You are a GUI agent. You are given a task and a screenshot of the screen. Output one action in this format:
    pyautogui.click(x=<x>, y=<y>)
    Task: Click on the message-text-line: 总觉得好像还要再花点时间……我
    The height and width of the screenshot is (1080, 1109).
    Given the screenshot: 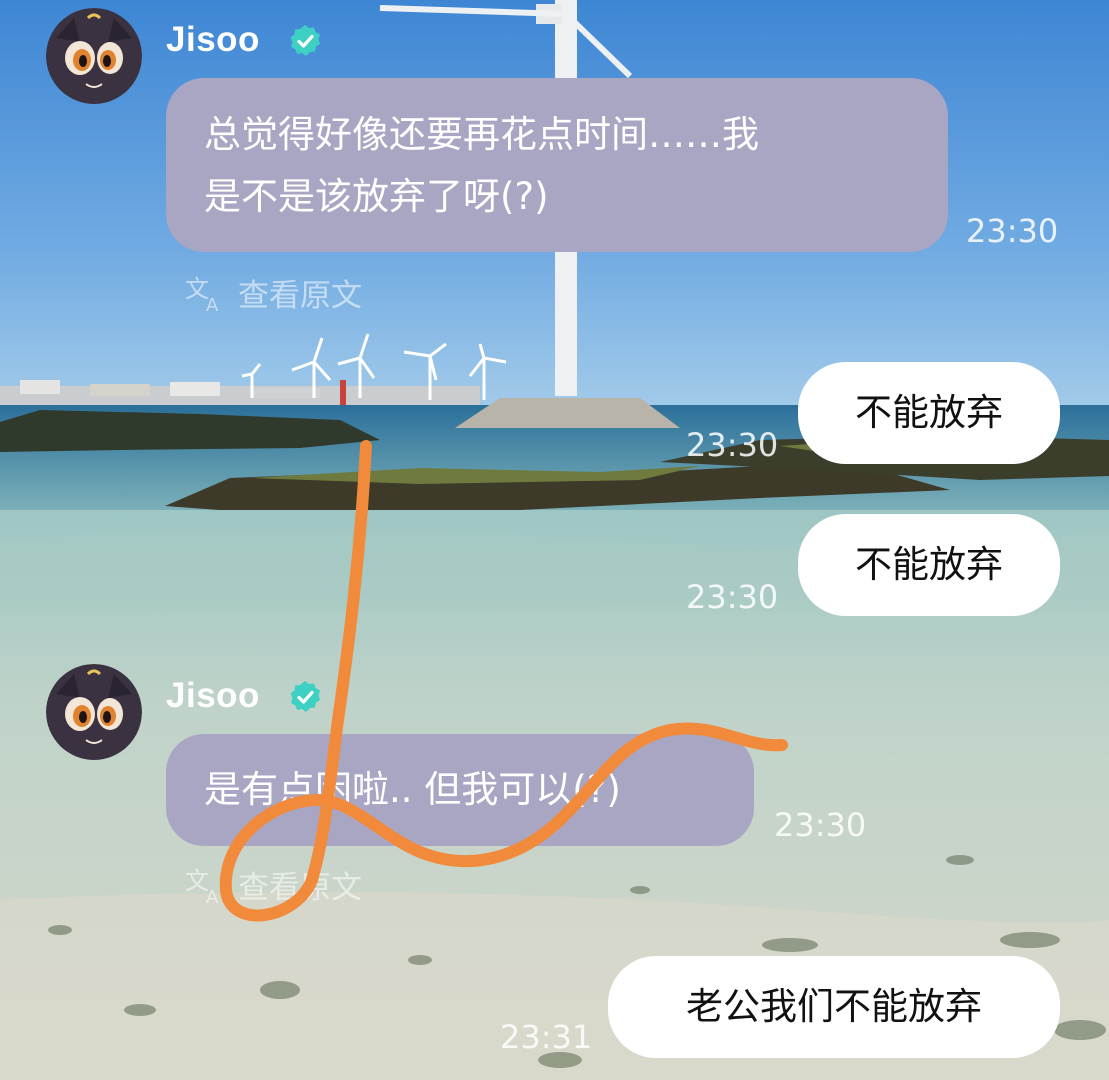 What is the action you would take?
    pyautogui.click(x=481, y=134)
    